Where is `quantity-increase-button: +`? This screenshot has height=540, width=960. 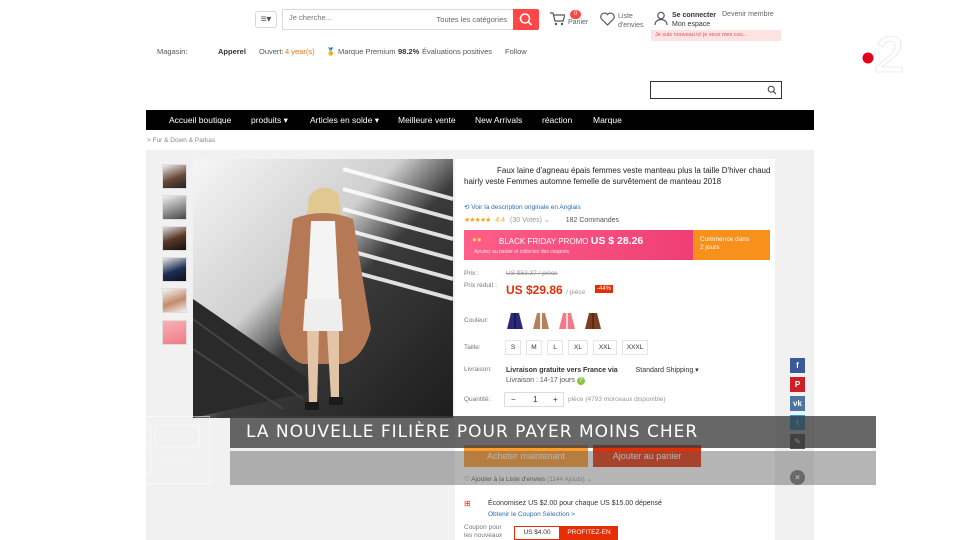 quantity-increase-button: + is located at coordinates (555, 399).